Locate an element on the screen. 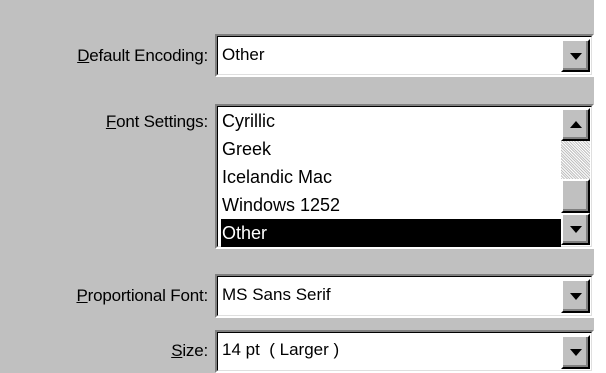 Image resolution: width=606 pixels, height=373 pixels. size-value: 14 pt ( Larger ) is located at coordinates (281, 349).